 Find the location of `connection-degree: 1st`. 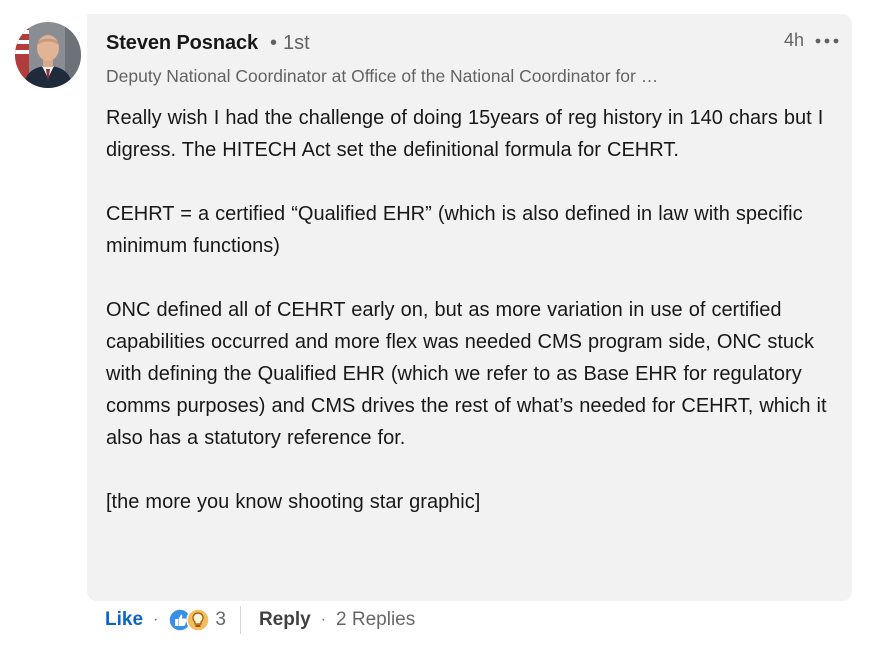

connection-degree: 1st is located at coordinates (296, 43).